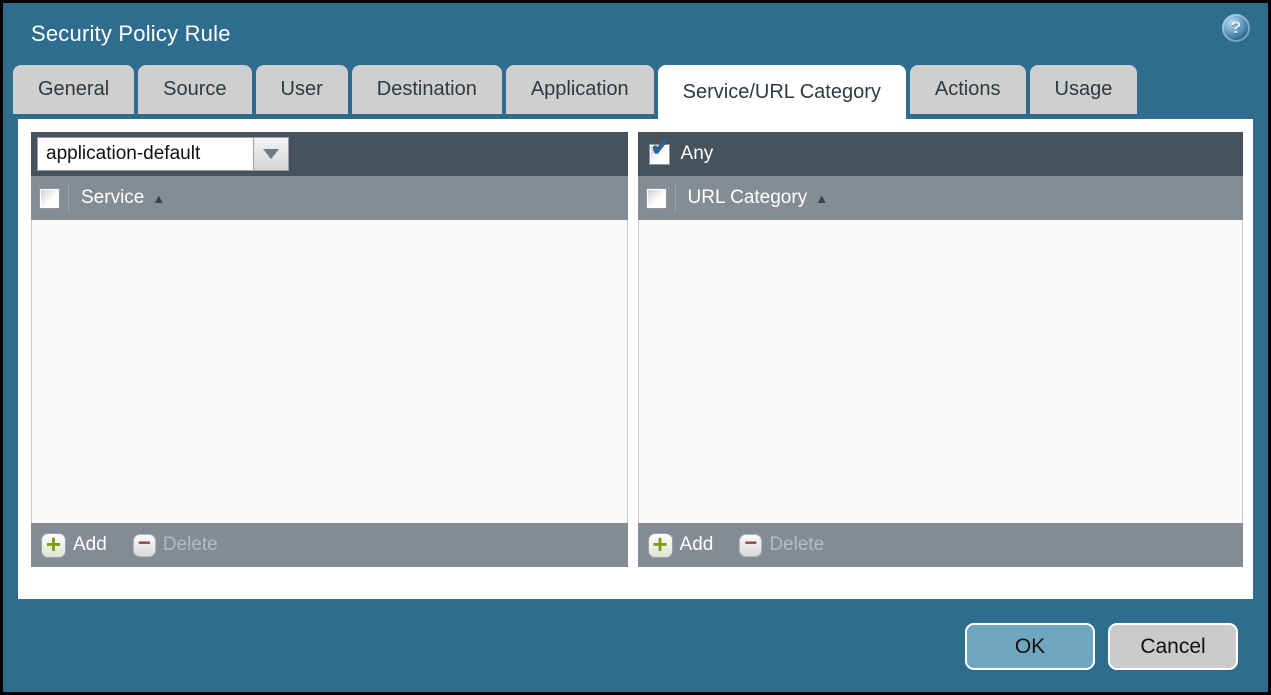 The height and width of the screenshot is (695, 1271). Describe the element at coordinates (49, 198) in the screenshot. I see `service-select-all-checkbox` at that location.